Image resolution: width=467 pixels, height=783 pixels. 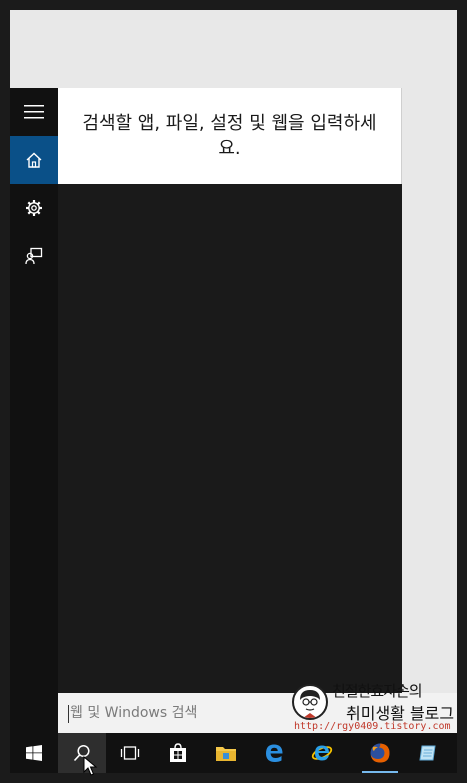 I want to click on home-button, so click(x=34, y=160).